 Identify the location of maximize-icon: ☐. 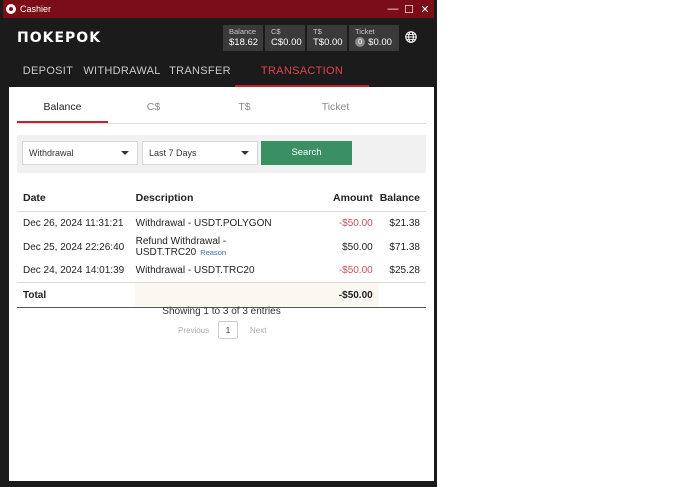
(409, 9).